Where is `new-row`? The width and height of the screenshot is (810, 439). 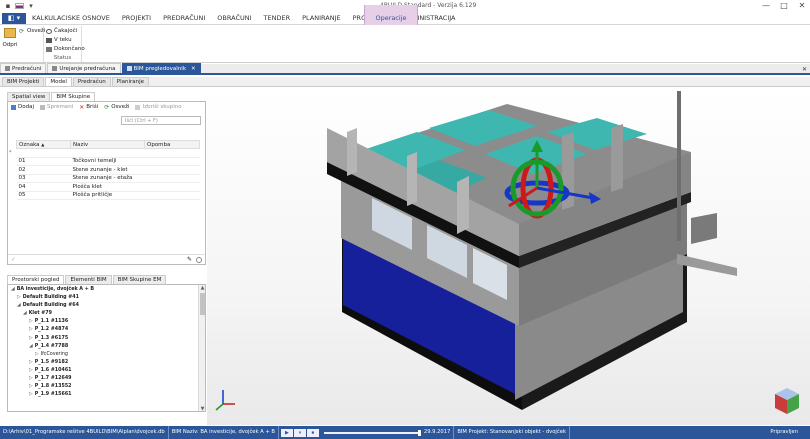
new-row is located at coordinates (108, 153).